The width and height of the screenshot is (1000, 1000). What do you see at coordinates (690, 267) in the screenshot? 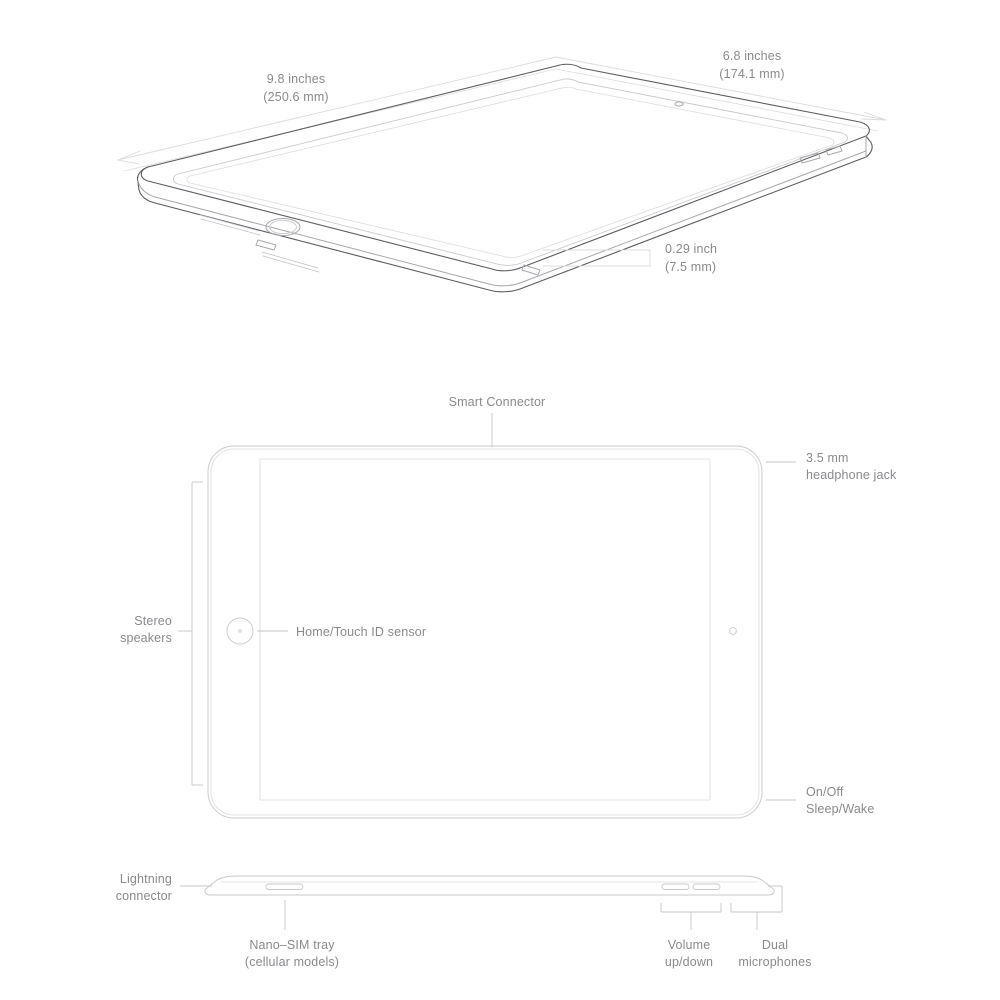
I see `thickness-dimension-mm: (7.5 mm)` at bounding box center [690, 267].